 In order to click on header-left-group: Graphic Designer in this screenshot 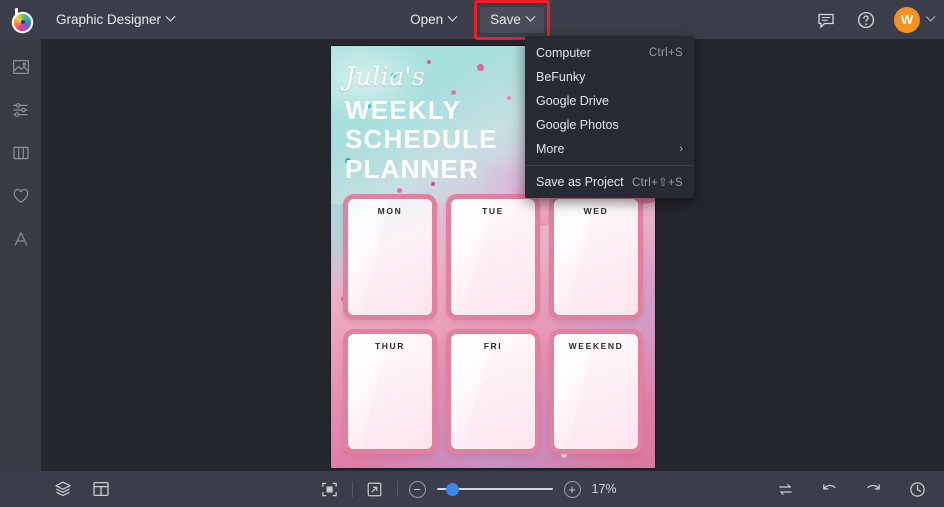, I will do `click(92, 19)`.